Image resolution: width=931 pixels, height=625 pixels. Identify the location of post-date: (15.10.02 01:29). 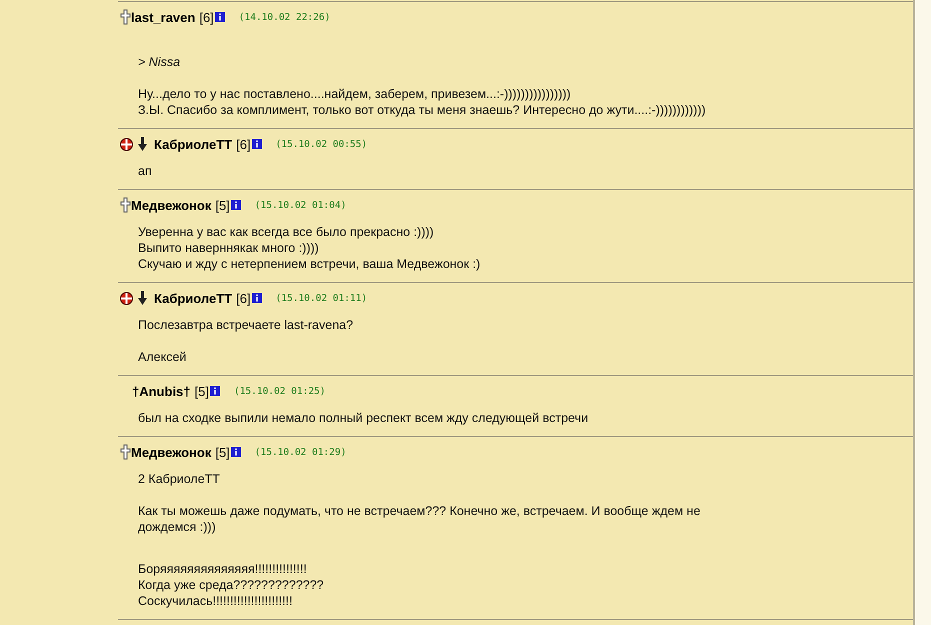
(300, 452).